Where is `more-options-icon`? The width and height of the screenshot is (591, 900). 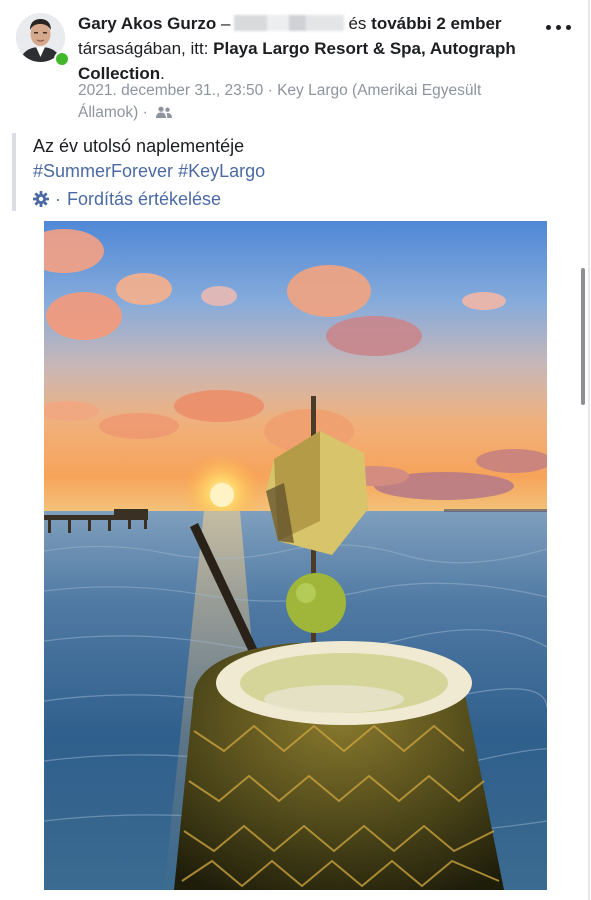
more-options-icon is located at coordinates (562, 27).